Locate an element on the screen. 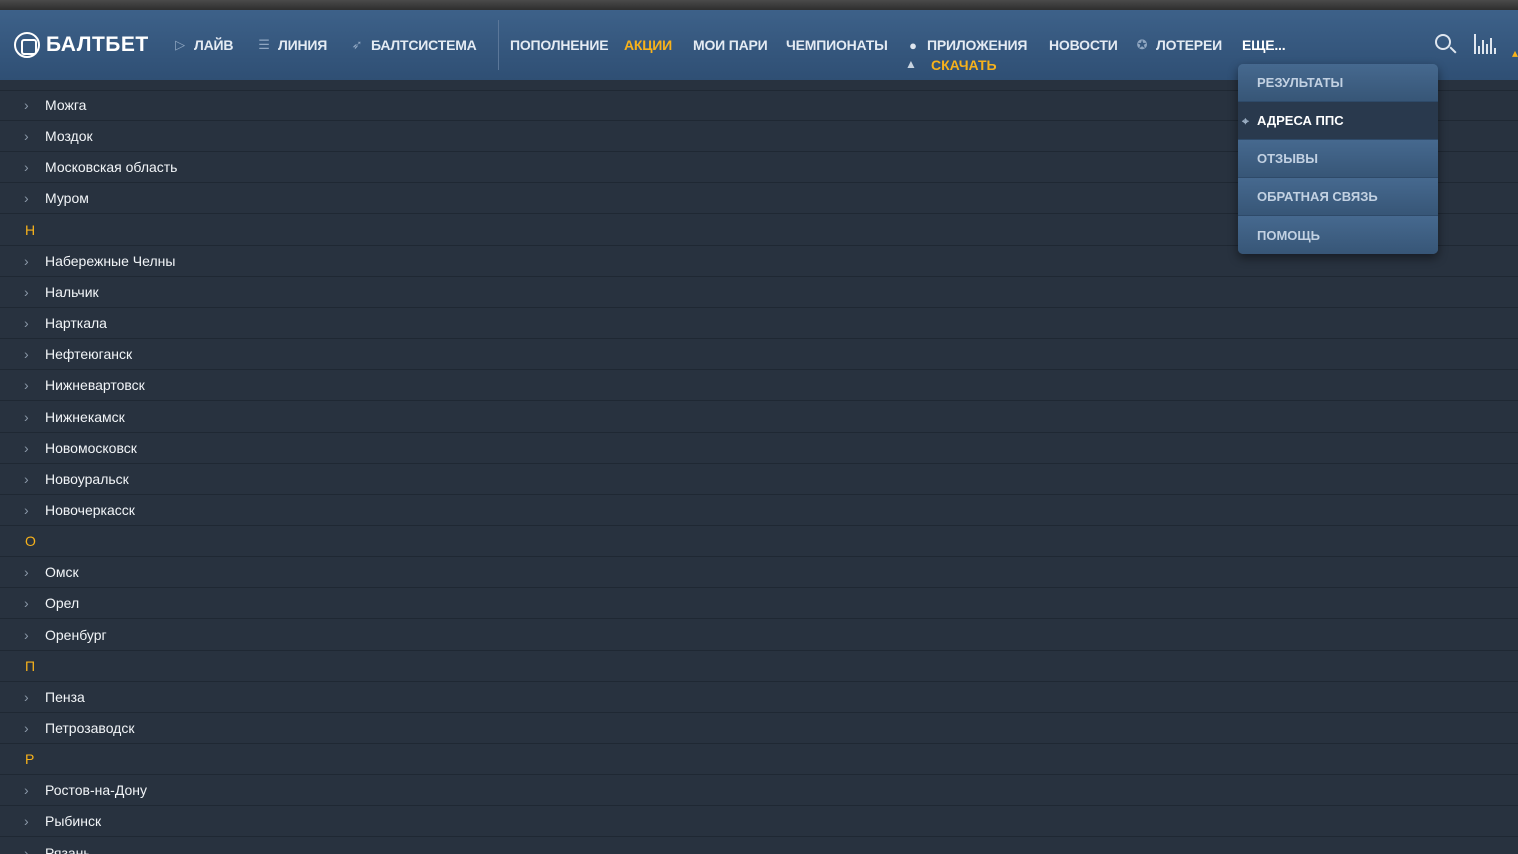 This screenshot has width=1518, height=854. nav-apps-label: ПРИЛОЖЕНИЯ is located at coordinates (977, 45).